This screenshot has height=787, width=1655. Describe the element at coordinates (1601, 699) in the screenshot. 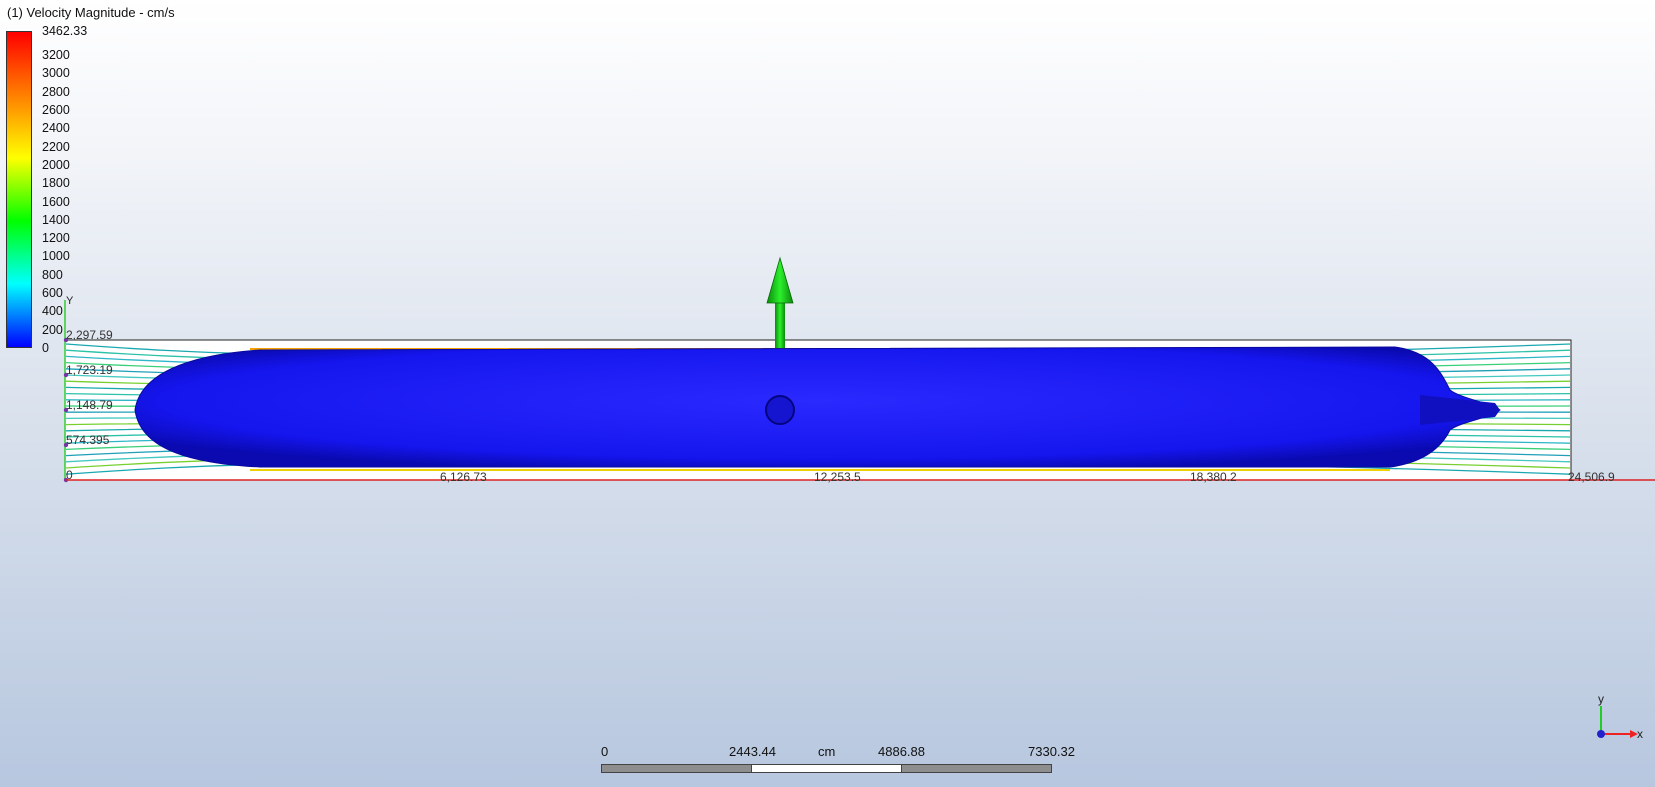

I see `triad-y-label: y` at that location.